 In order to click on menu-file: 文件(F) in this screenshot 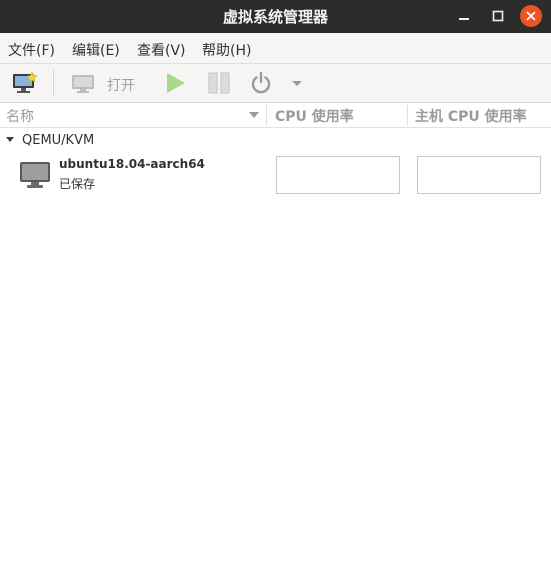, I will do `click(31, 50)`.